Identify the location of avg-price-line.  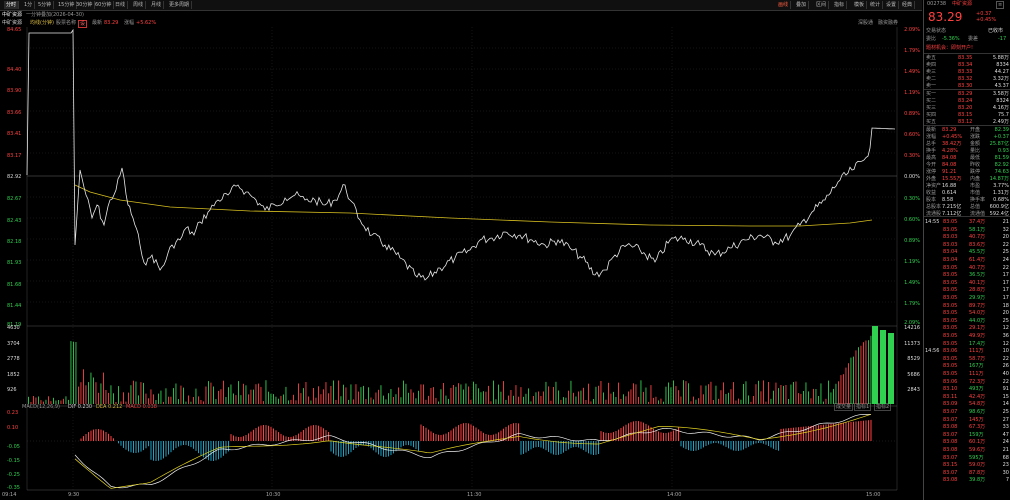
(473, 205).